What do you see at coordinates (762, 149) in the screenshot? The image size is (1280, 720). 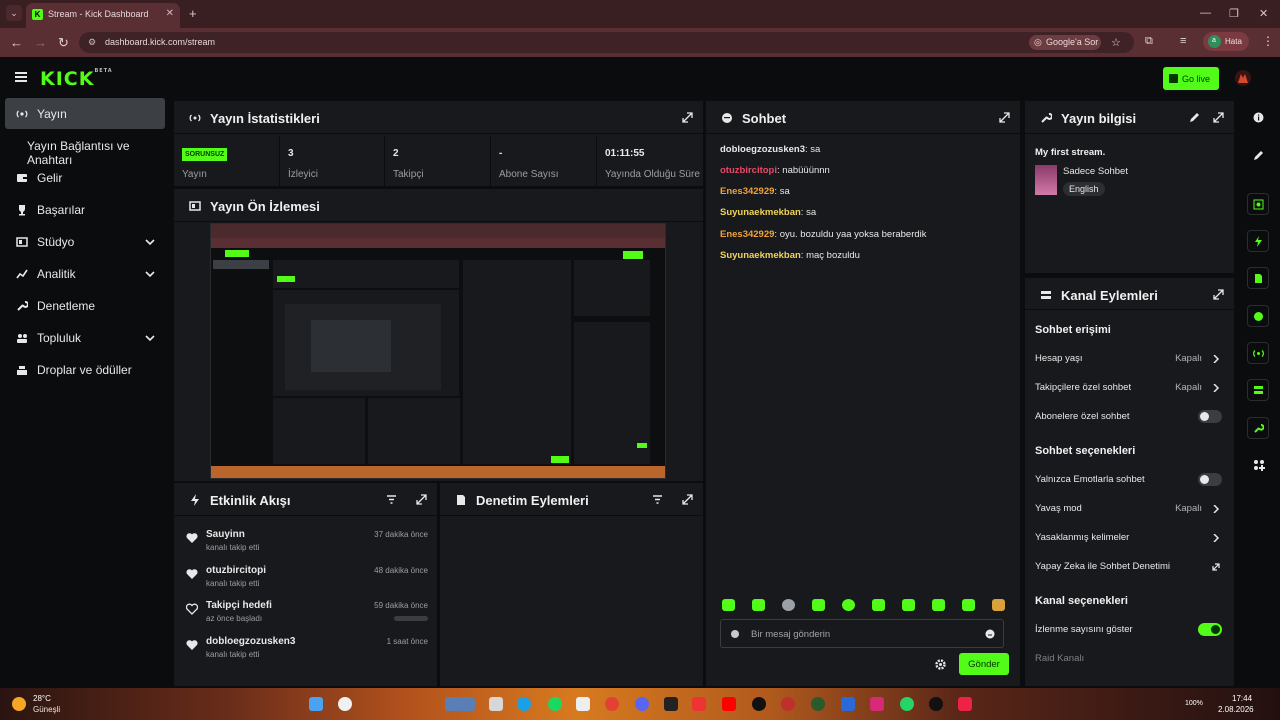 I see `chat-username: dobloegzozusken3` at bounding box center [762, 149].